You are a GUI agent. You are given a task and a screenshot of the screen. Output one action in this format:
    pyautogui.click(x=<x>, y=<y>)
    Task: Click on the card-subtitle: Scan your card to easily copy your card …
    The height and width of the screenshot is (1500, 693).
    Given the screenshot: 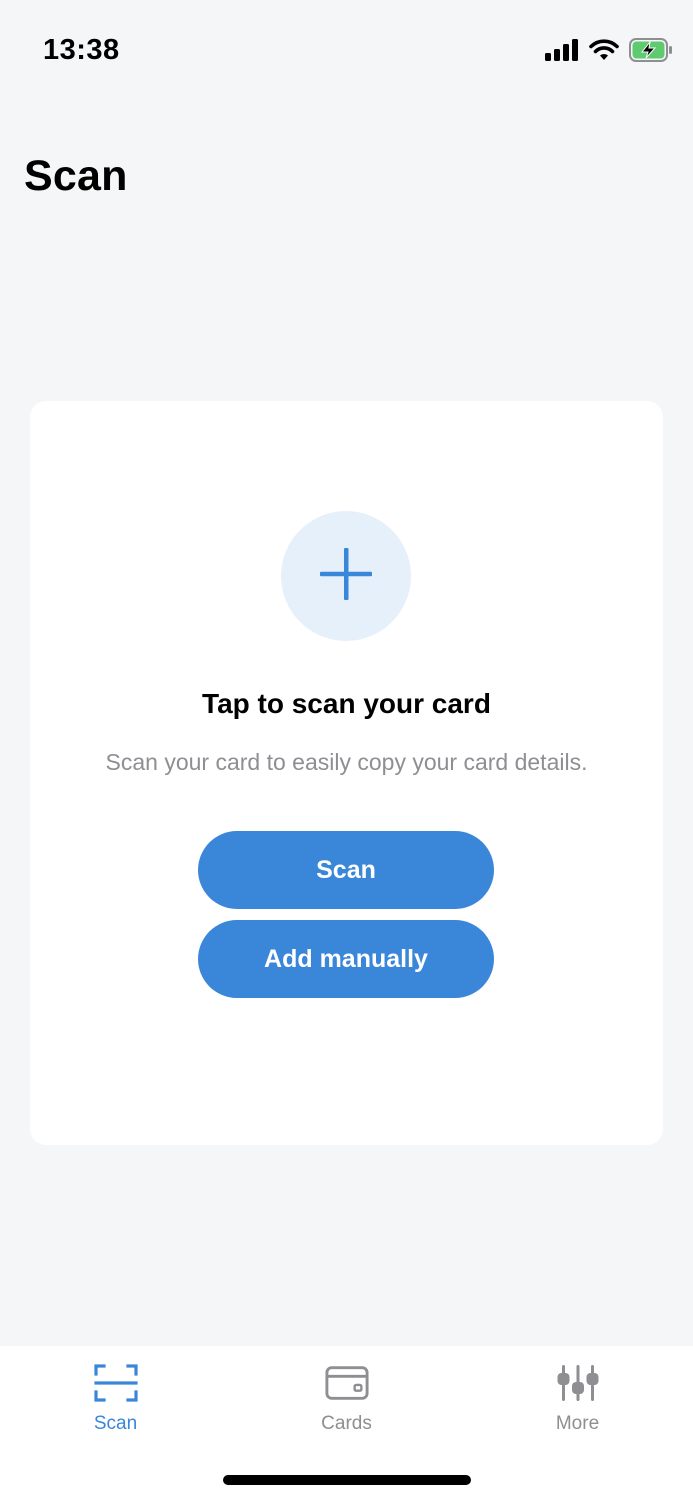 What is the action you would take?
    pyautogui.click(x=346, y=762)
    